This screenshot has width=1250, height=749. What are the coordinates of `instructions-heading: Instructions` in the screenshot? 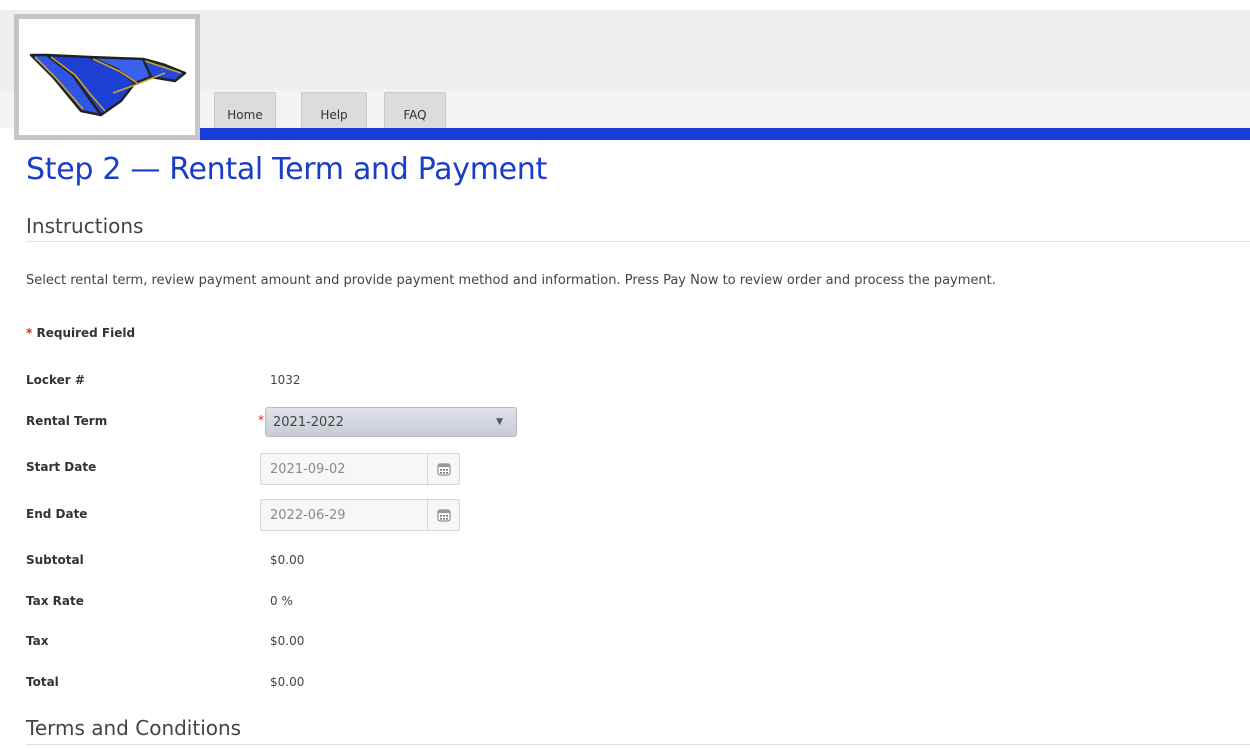 It's located at (85, 226).